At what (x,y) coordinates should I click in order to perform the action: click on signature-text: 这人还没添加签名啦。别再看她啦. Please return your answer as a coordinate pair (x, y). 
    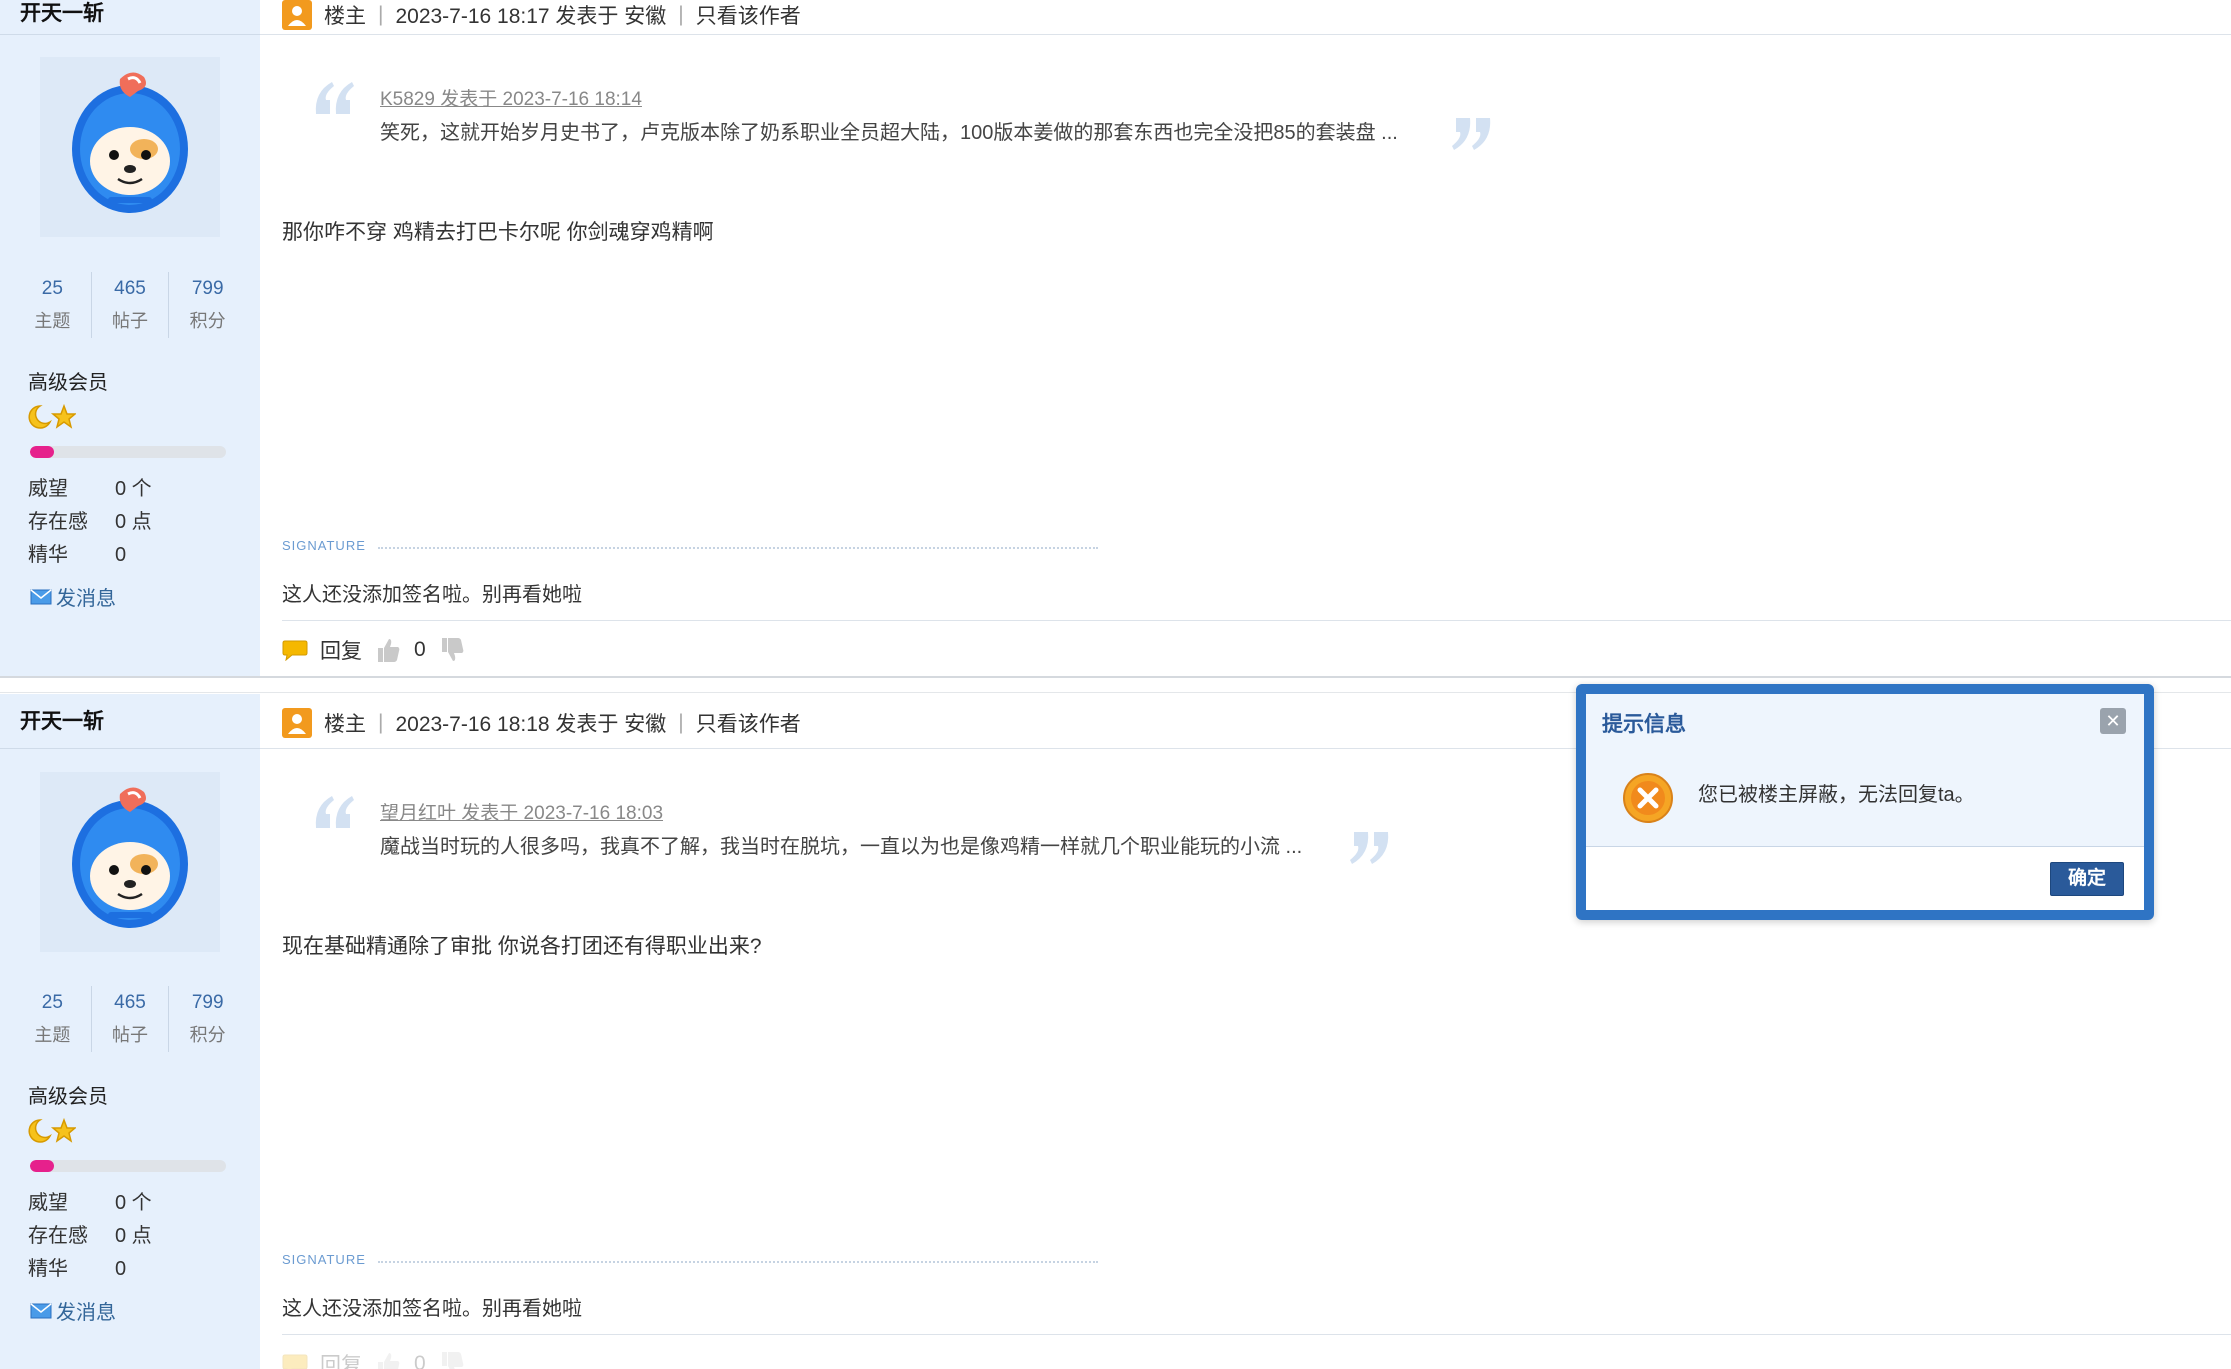
    Looking at the image, I should click on (432, 1309).